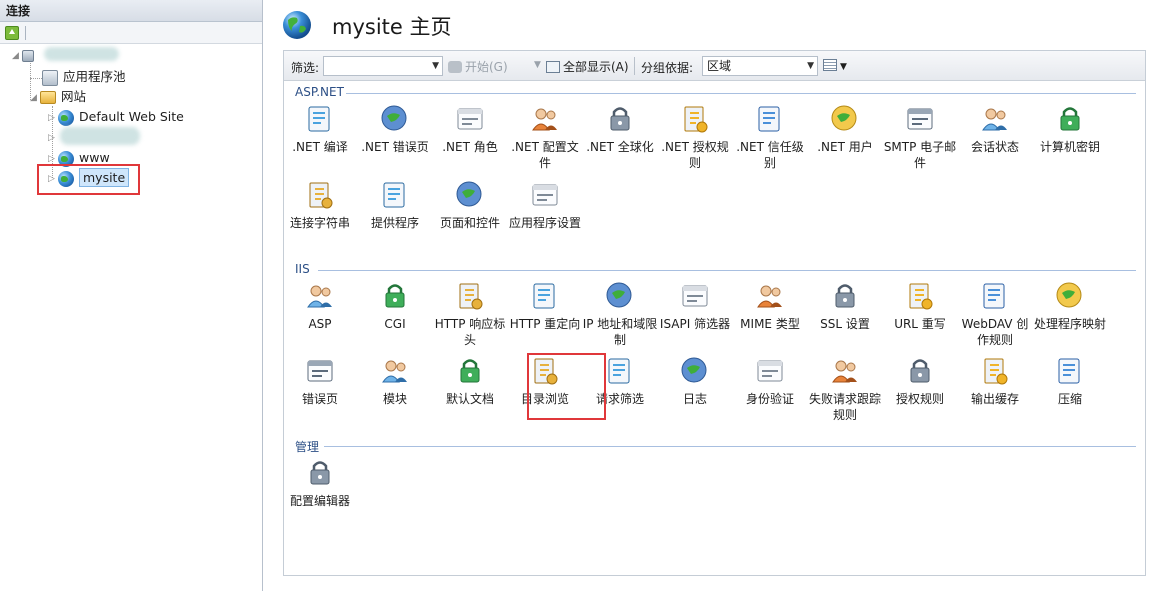  Describe the element at coordinates (470, 332) in the screenshot. I see `feature-label: HTTP 响应标头` at that location.